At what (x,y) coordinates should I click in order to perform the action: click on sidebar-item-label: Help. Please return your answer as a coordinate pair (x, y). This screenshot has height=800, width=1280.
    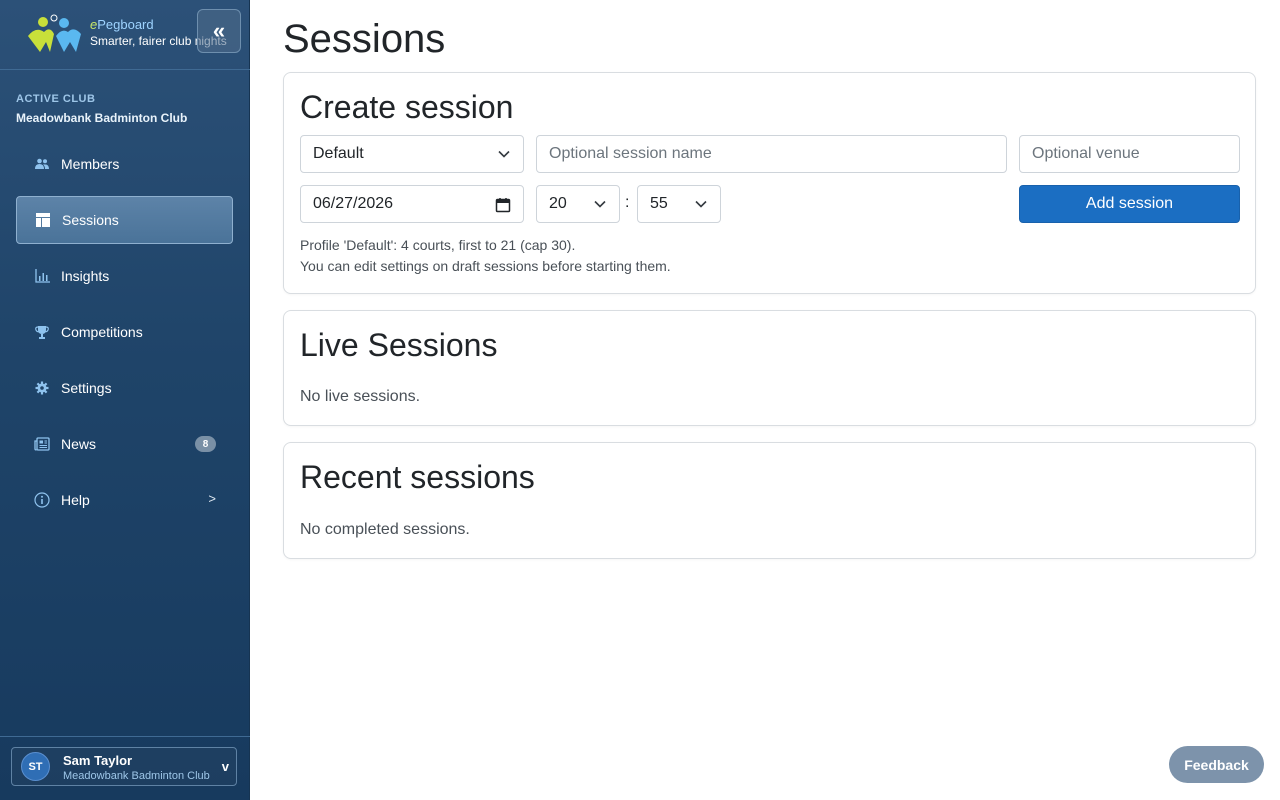
    Looking at the image, I should click on (75, 500).